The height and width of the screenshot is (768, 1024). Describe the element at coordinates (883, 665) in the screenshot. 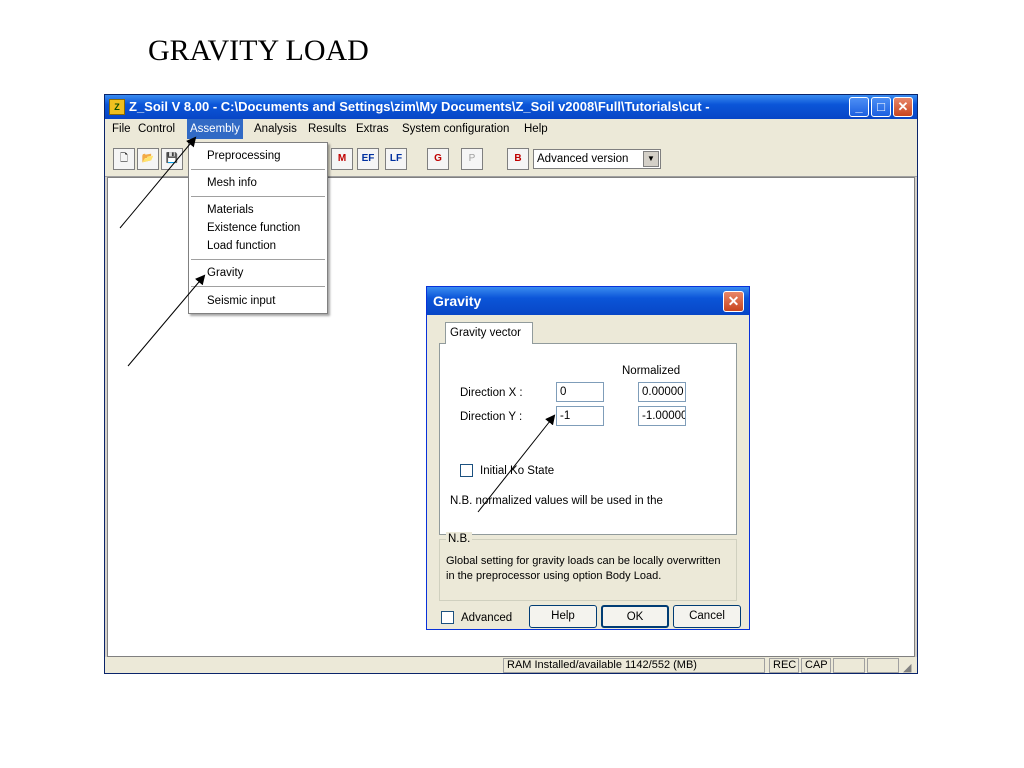

I see `status-scrl` at that location.